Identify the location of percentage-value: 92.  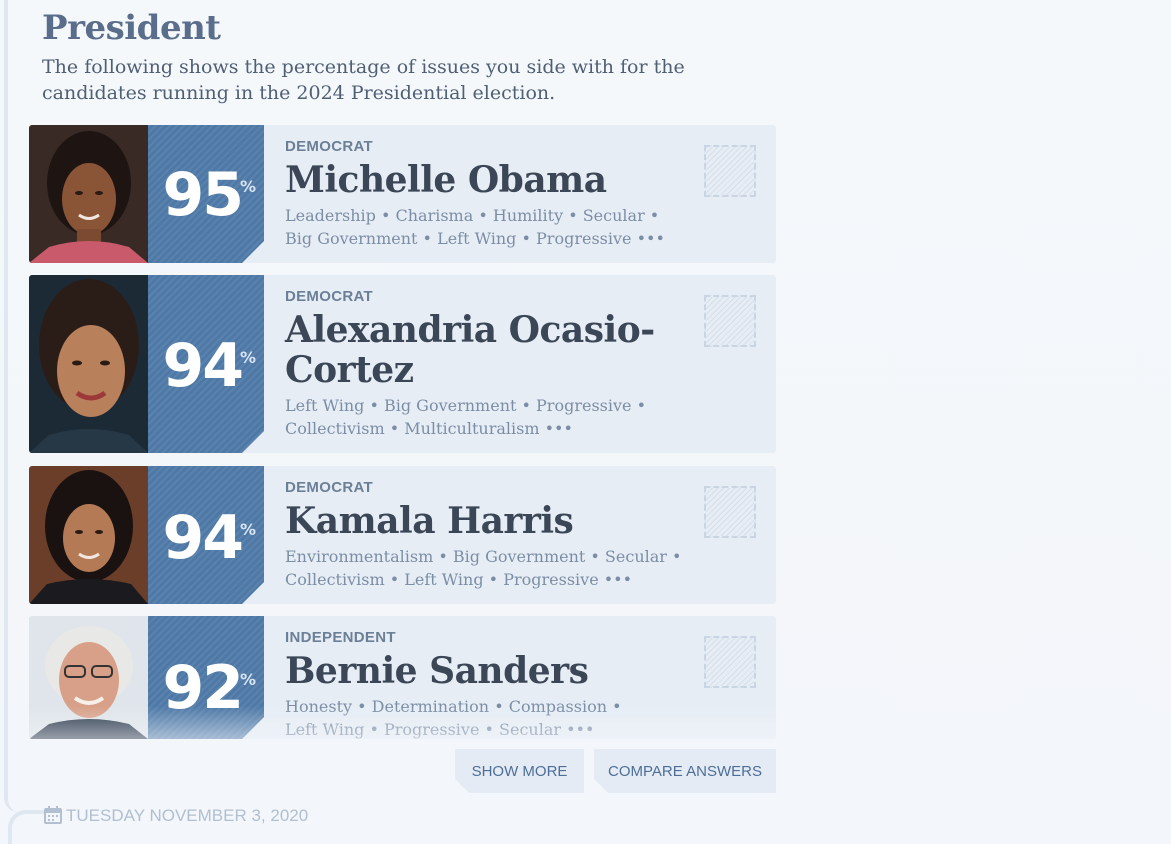
(202, 688).